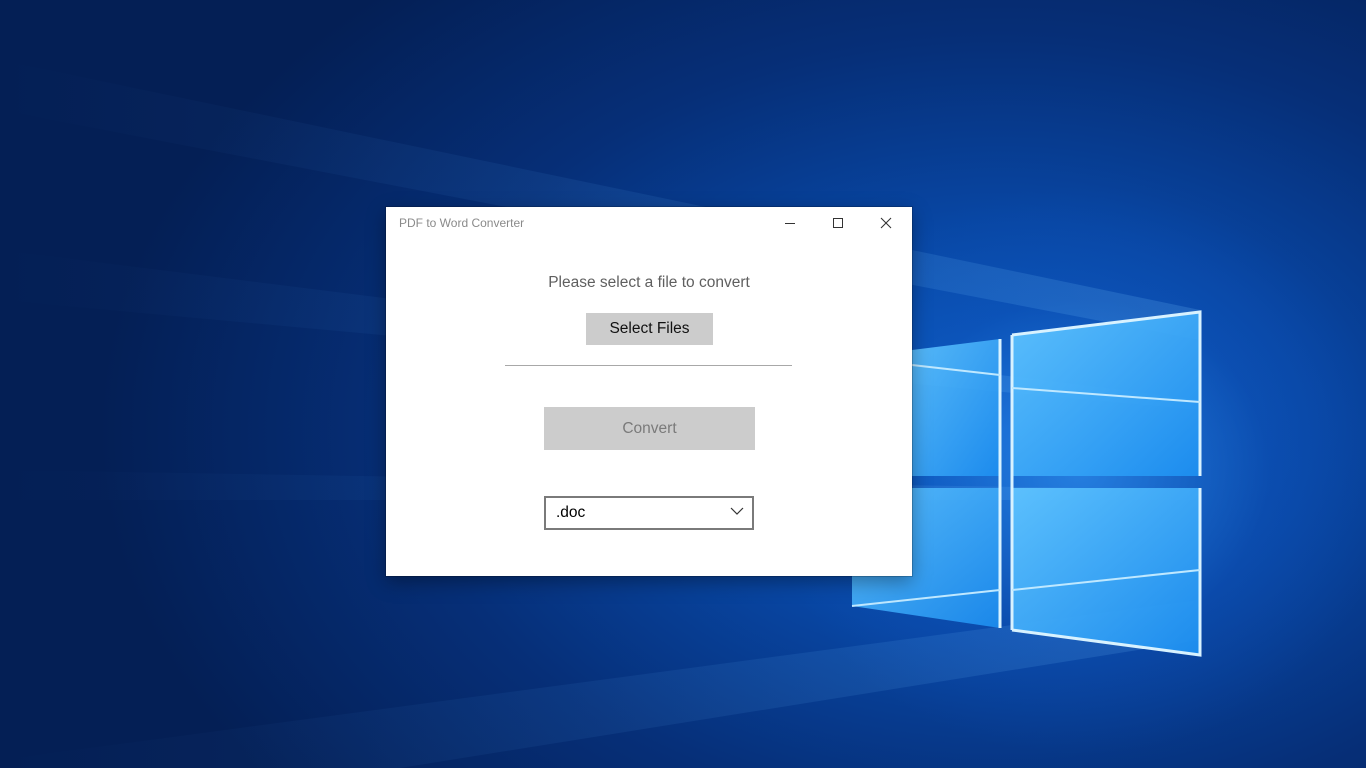 This screenshot has height=768, width=1366. I want to click on close-button, so click(886, 223).